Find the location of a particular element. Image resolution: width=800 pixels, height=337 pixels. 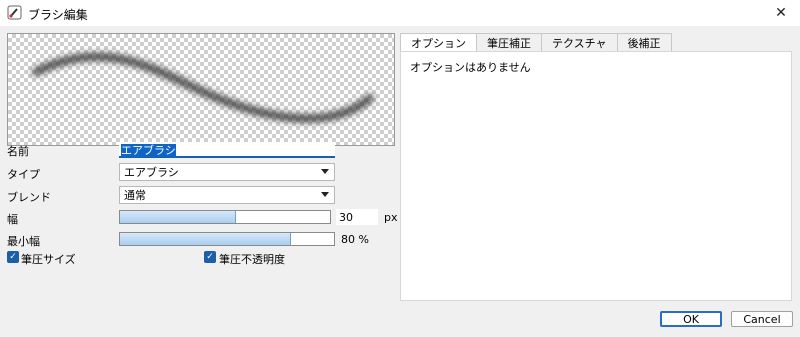

type-select: エアブラシ is located at coordinates (227, 172).